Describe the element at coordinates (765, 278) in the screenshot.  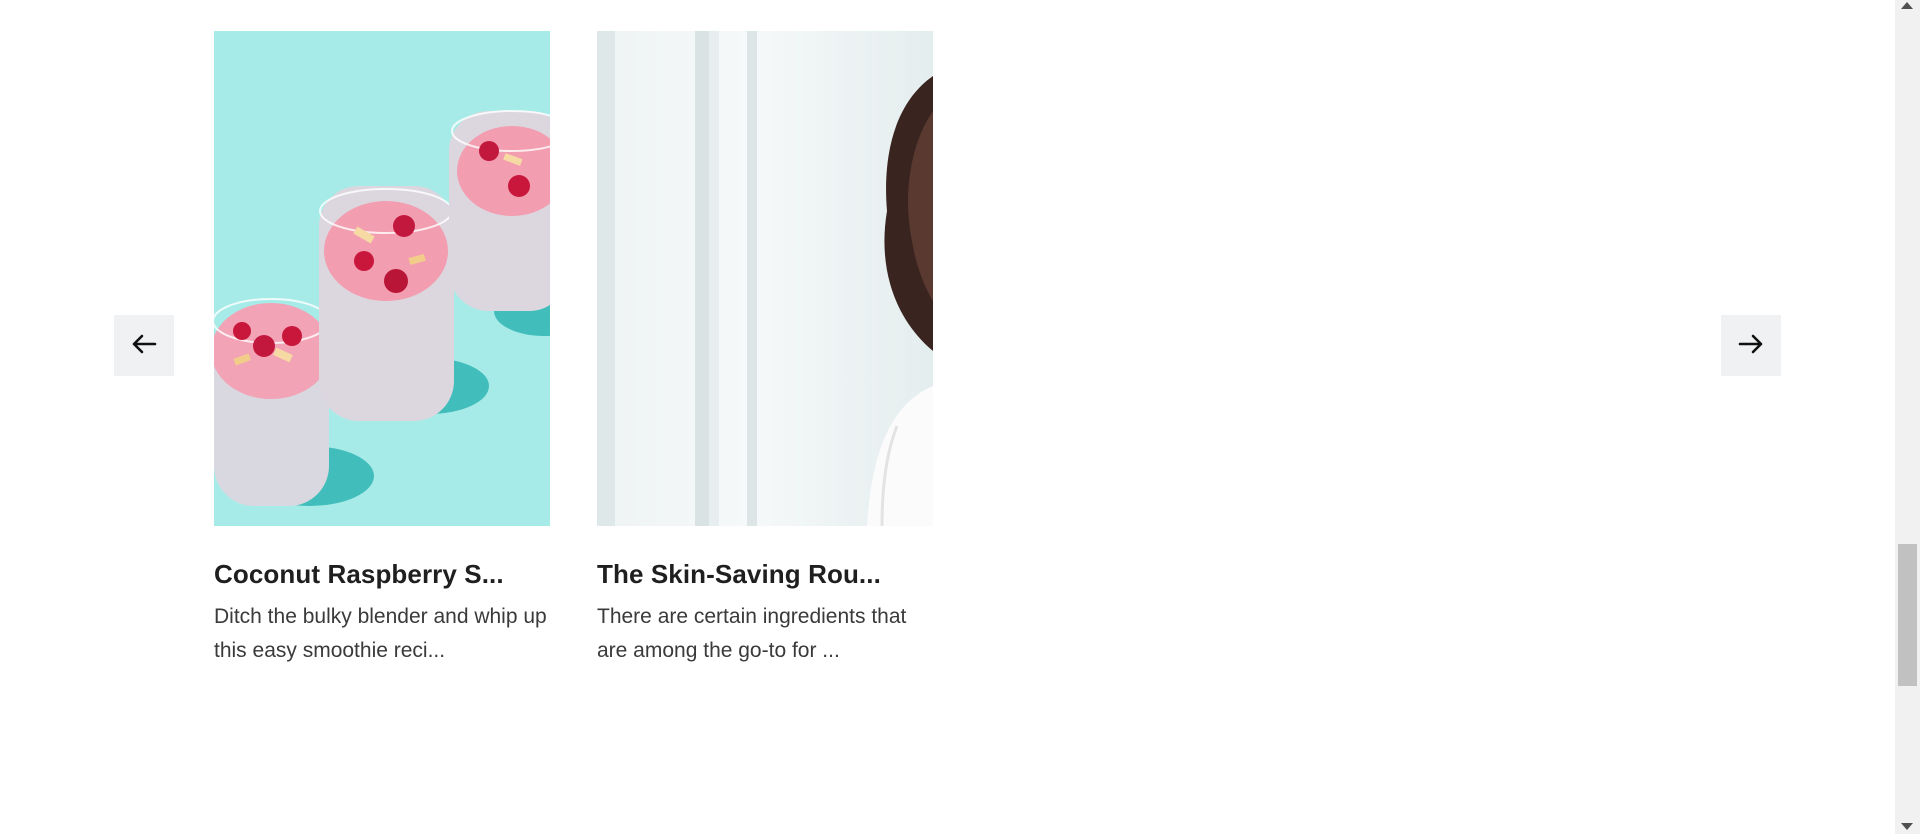
I see `woman-mirror-image` at that location.